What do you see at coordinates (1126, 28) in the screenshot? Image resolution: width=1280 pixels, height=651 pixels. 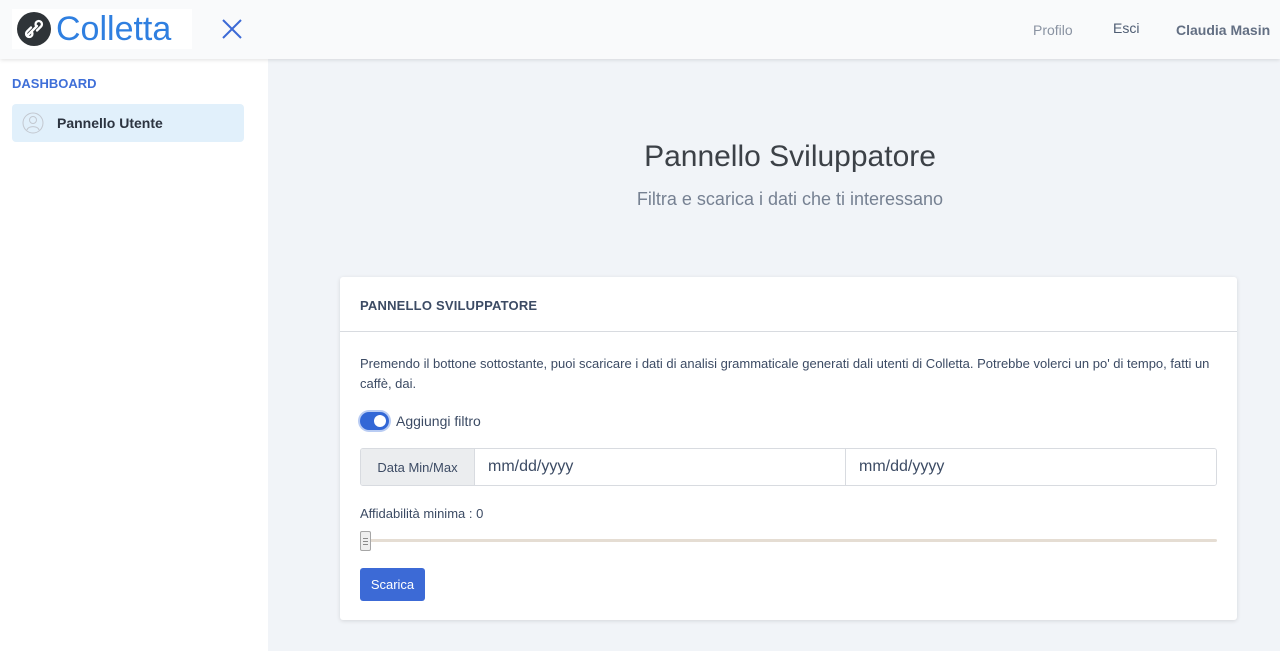 I see `nav-esci-link: Esci` at bounding box center [1126, 28].